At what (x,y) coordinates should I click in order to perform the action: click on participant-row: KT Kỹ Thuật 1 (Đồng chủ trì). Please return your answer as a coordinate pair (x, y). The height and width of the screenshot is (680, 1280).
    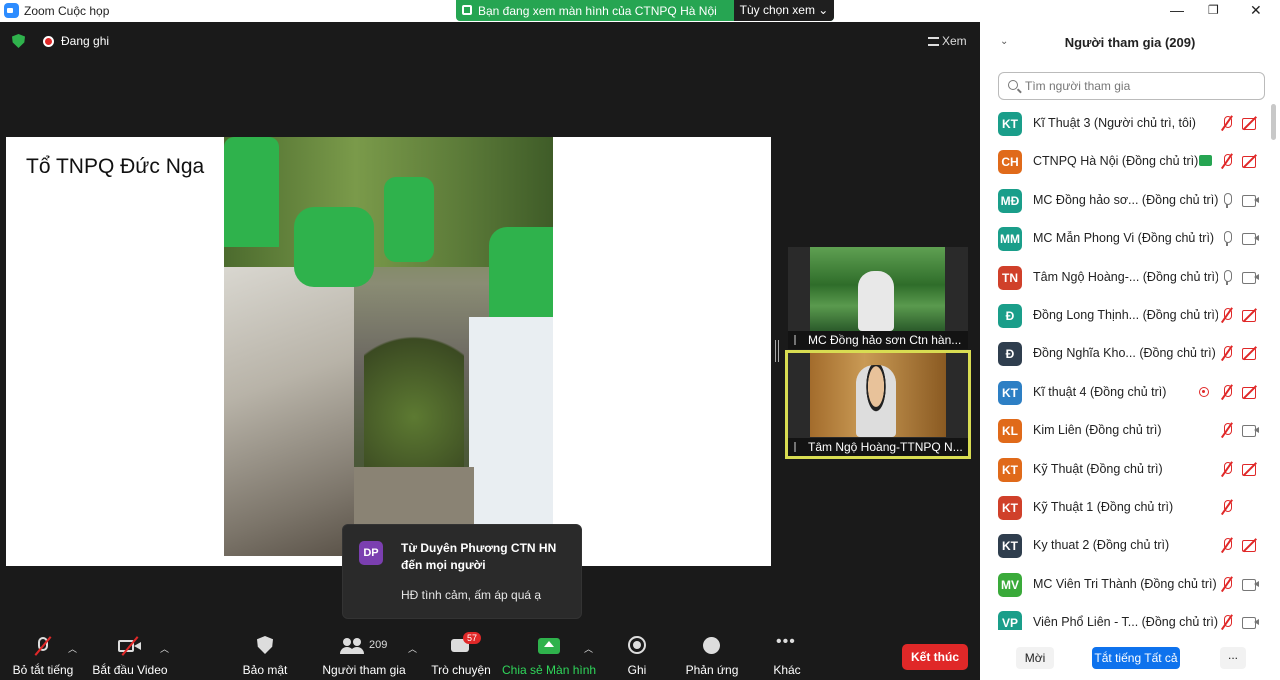
    Looking at the image, I should click on (1125, 507).